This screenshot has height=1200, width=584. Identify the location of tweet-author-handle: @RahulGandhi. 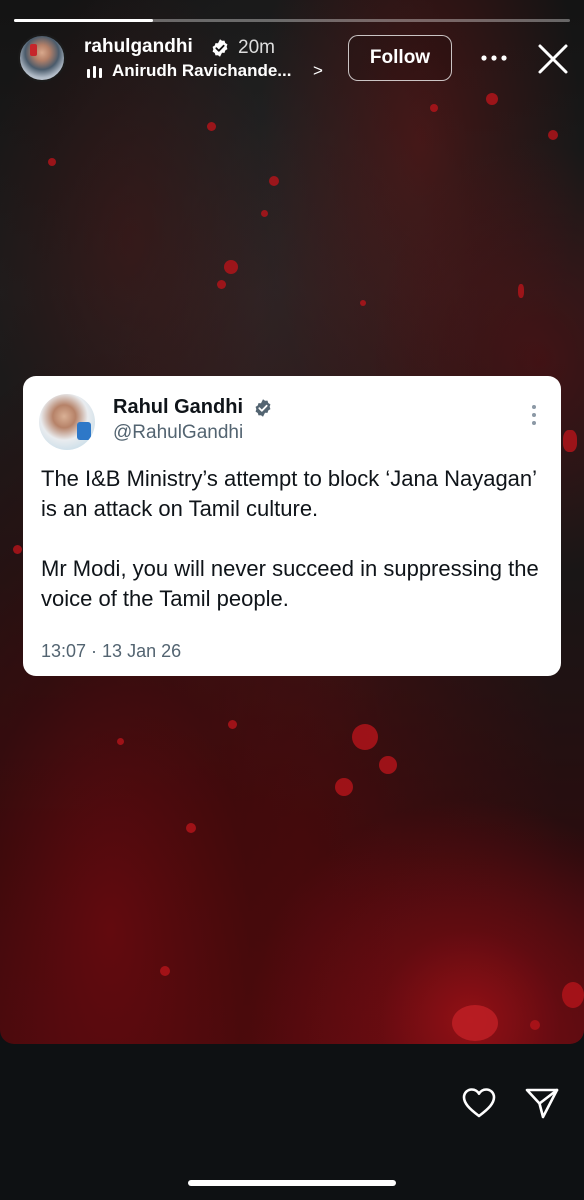
(178, 432).